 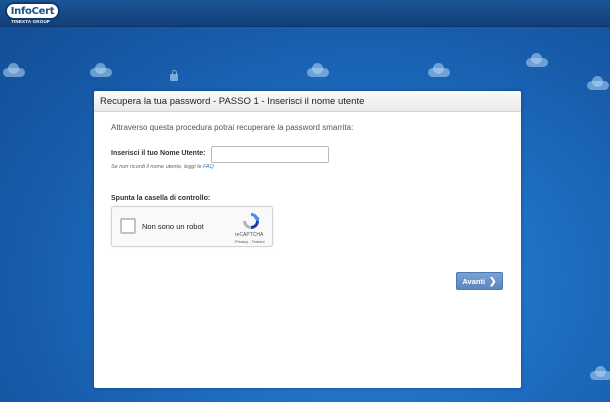 I want to click on lock-icon, so click(x=174, y=75).